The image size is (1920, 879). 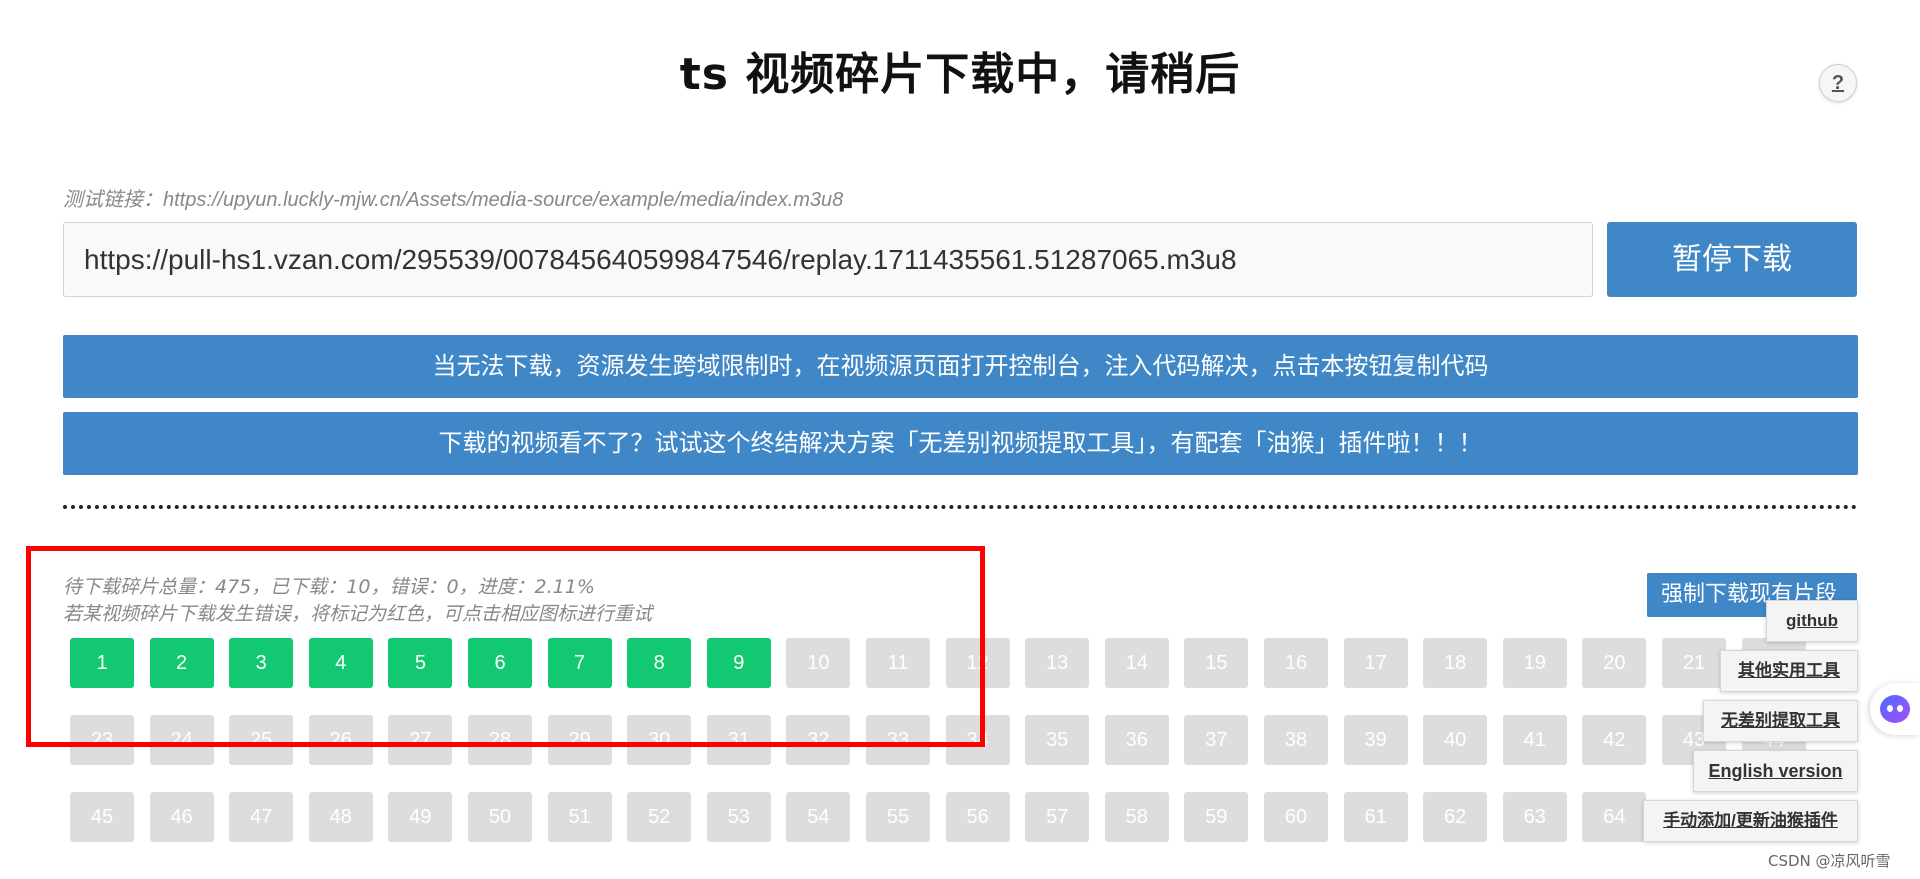 I want to click on segment-tile: 61, so click(x=1375, y=817).